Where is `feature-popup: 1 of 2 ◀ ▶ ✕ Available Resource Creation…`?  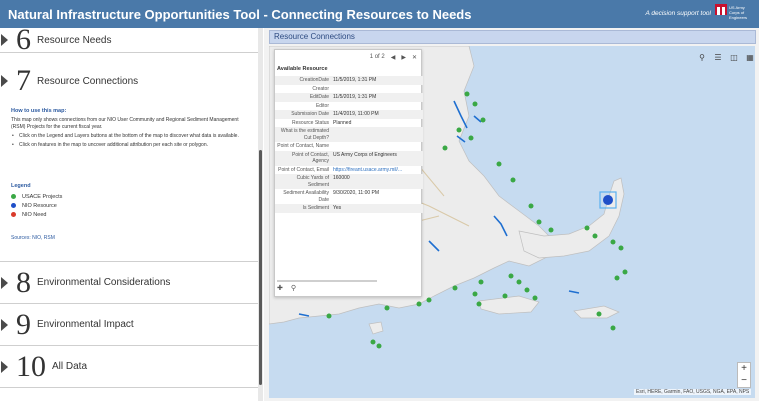
feature-popup: 1 of 2 ◀ ▶ ✕ Available Resource Creation… is located at coordinates (348, 173).